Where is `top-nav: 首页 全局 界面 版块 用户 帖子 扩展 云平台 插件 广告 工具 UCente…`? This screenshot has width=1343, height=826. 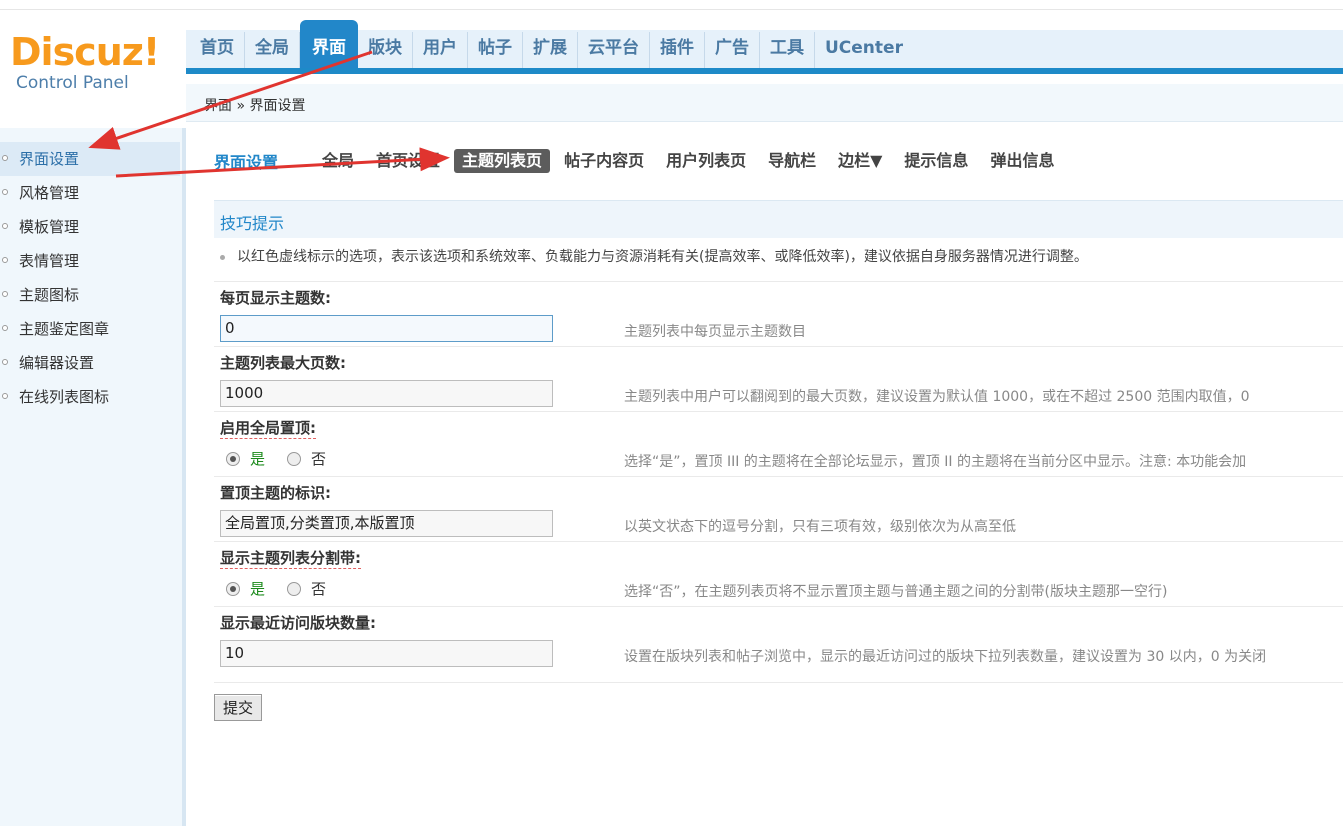
top-nav: 首页 全局 界面 版块 用户 帖子 扩展 云平台 插件 广告 工具 UCente… is located at coordinates (551, 44).